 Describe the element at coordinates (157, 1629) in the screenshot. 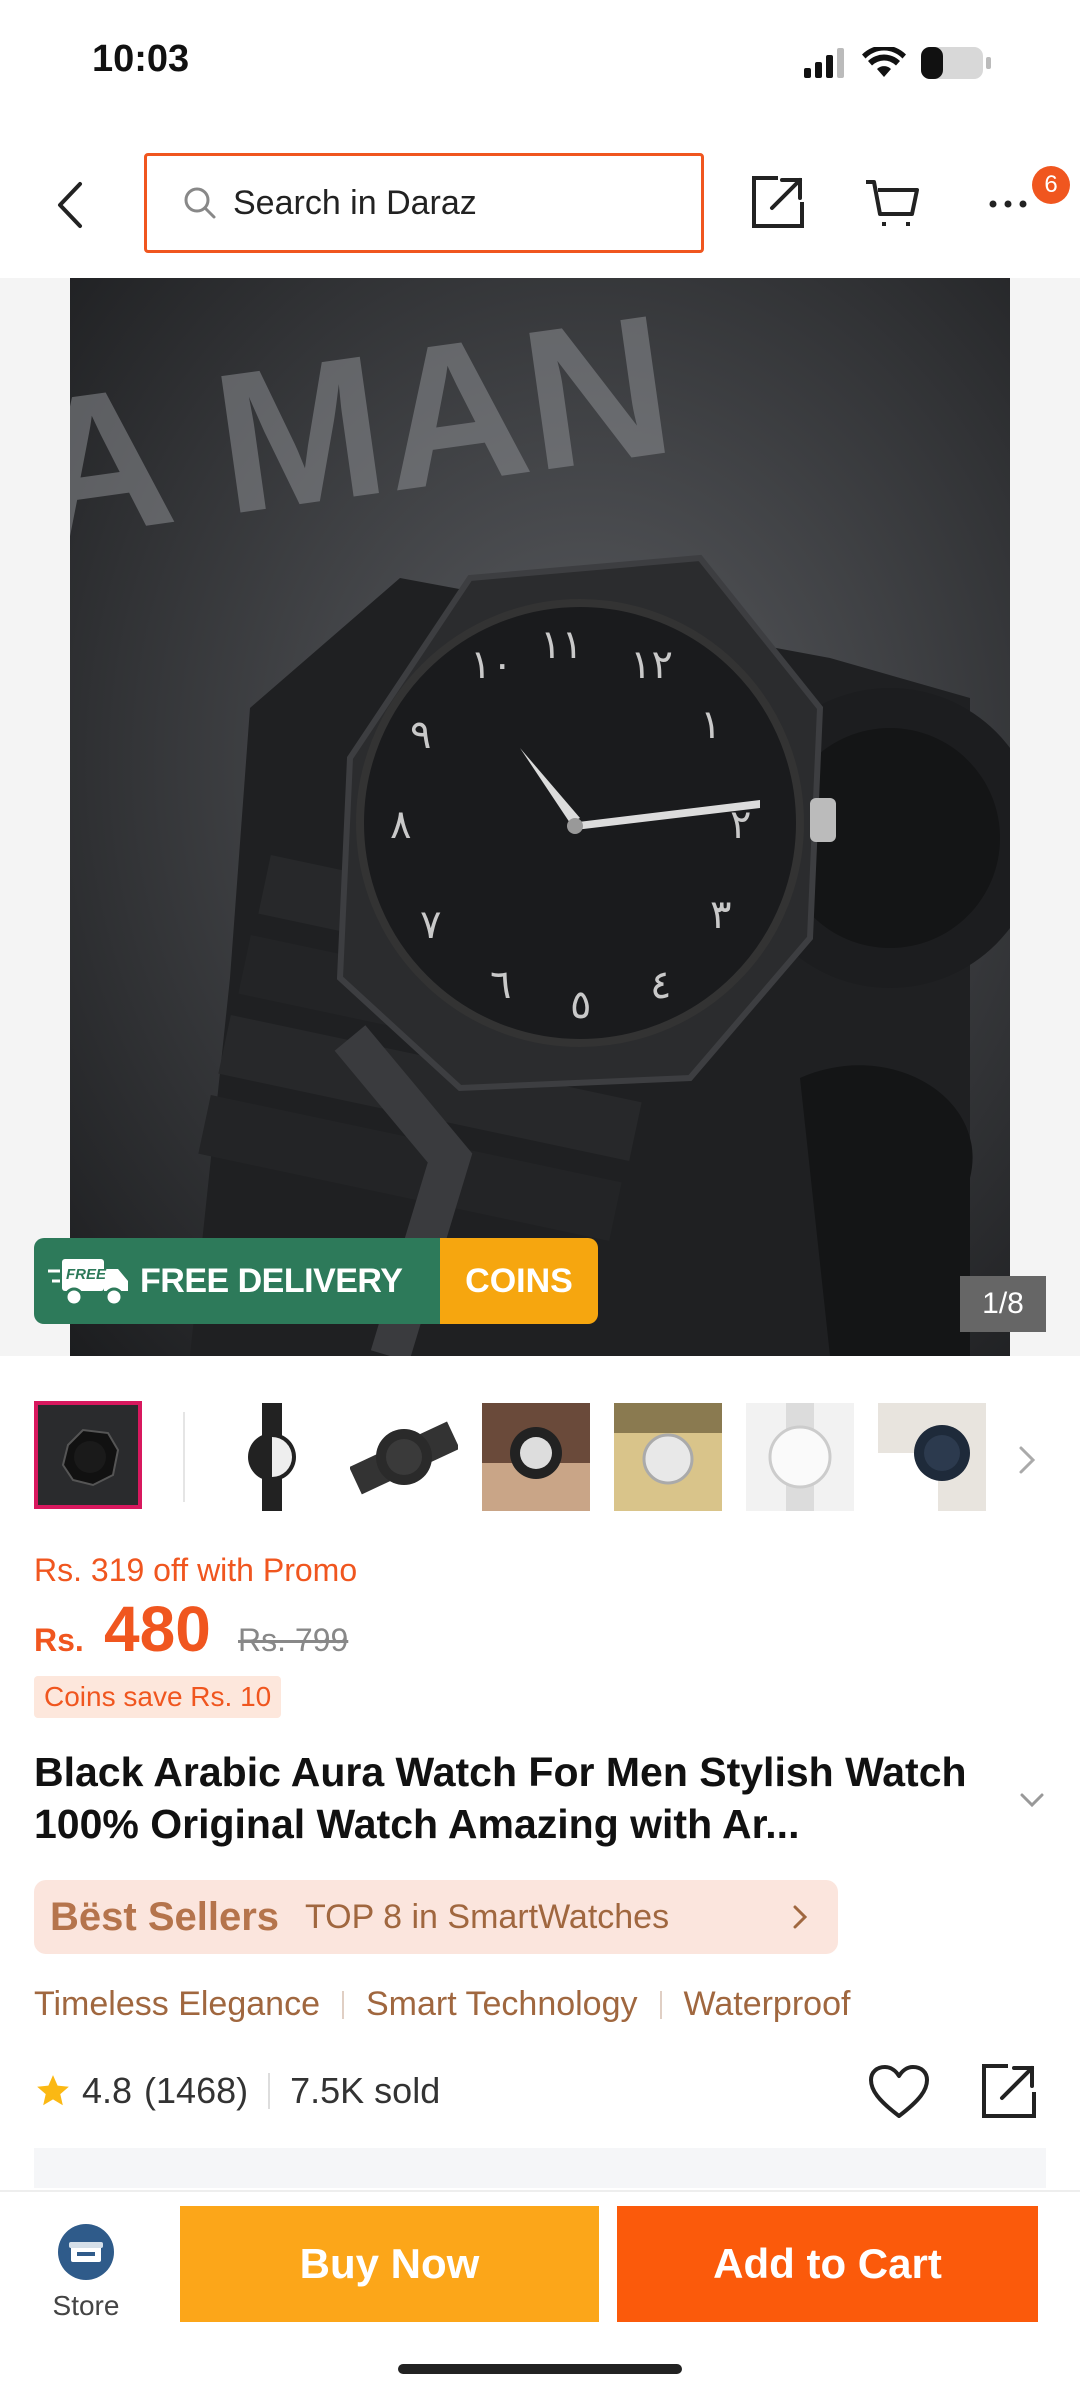

I see `current-price: 480` at that location.